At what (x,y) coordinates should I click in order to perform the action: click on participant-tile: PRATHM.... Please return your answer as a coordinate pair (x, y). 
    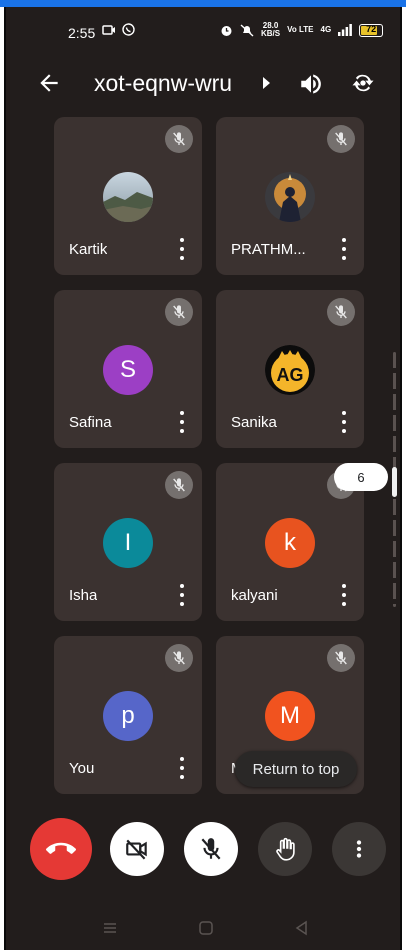
    Looking at the image, I should click on (290, 196).